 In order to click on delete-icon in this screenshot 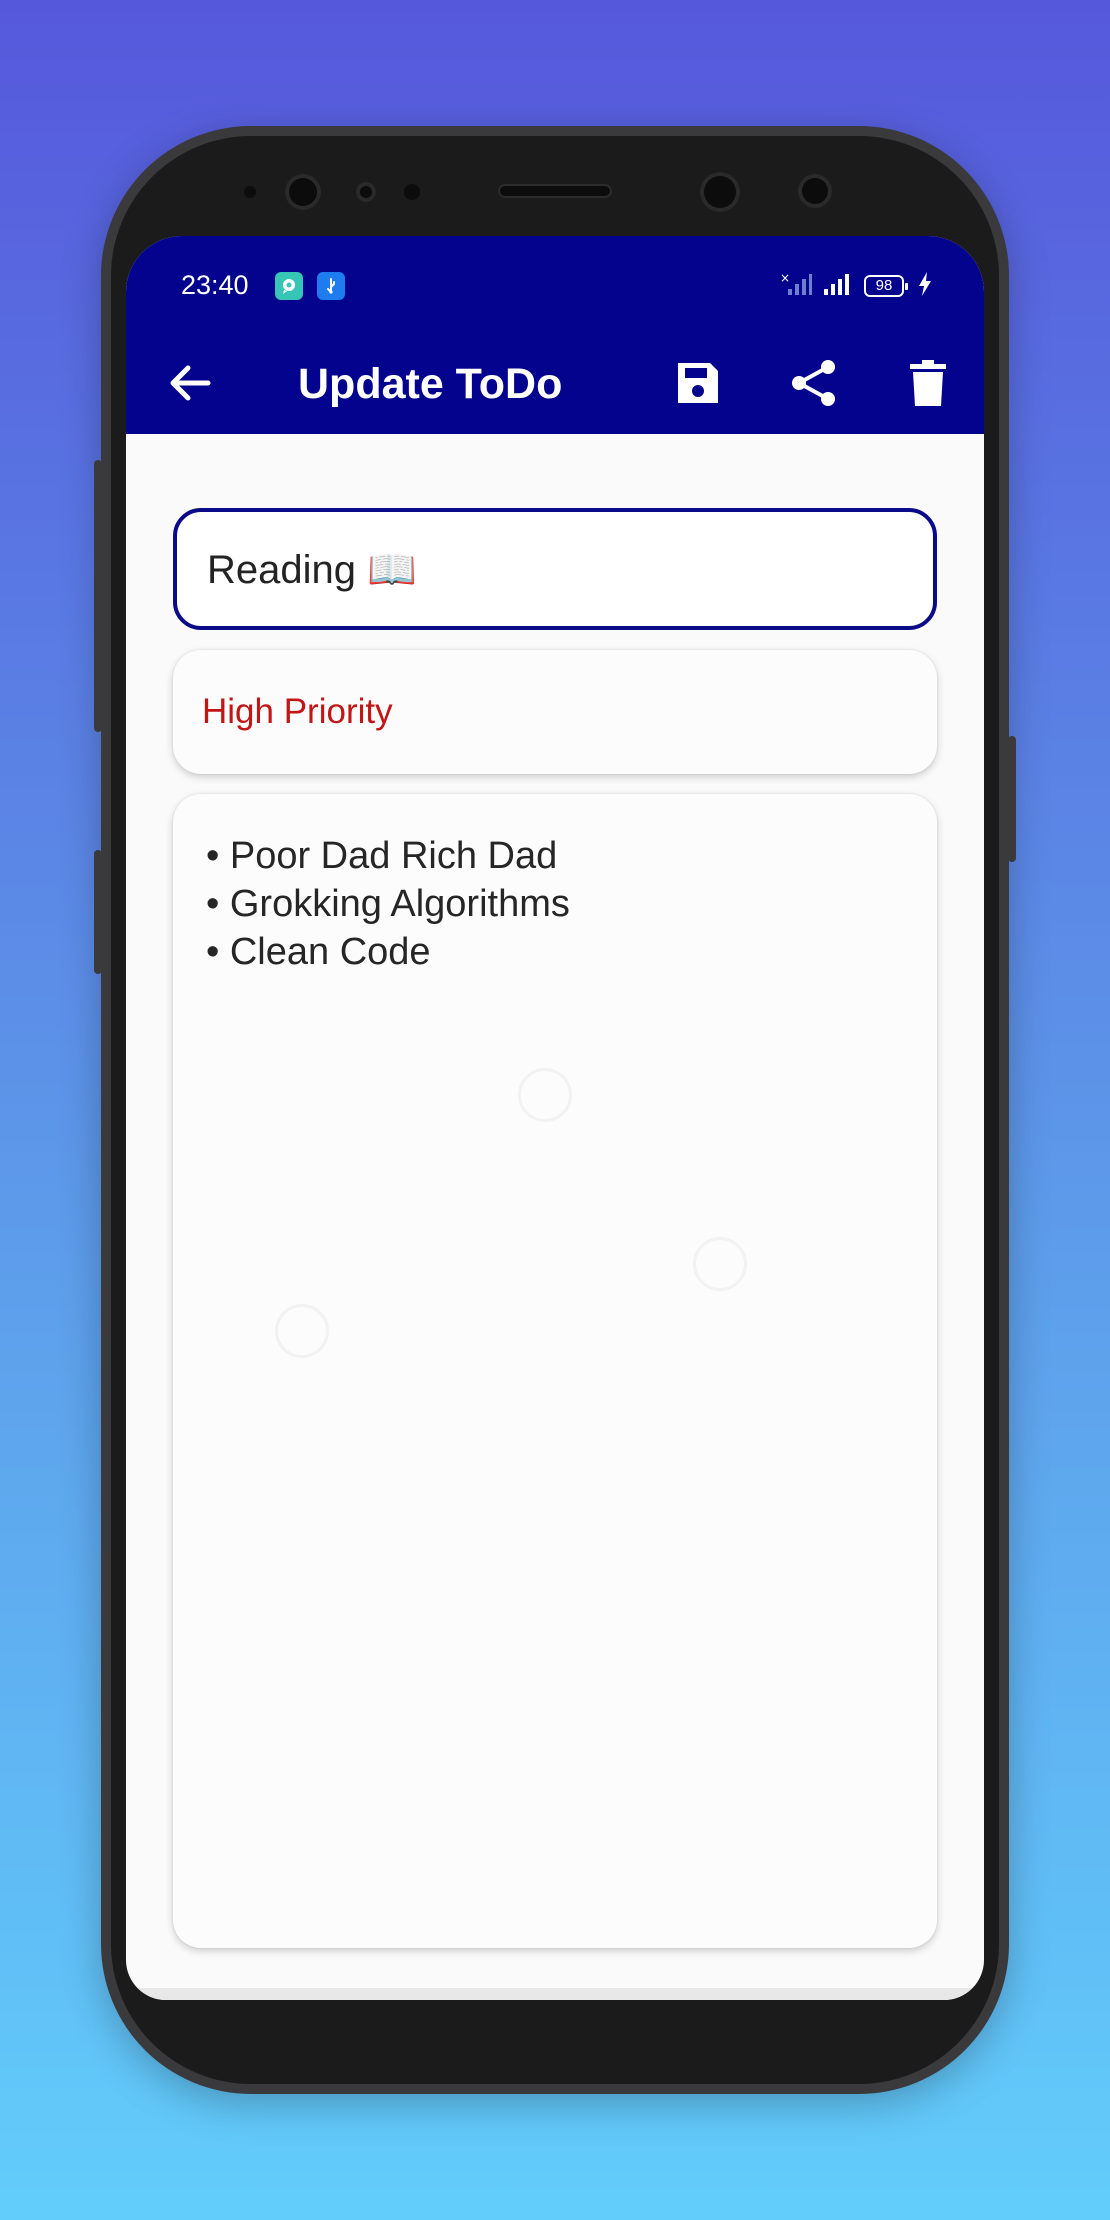, I will do `click(928, 383)`.